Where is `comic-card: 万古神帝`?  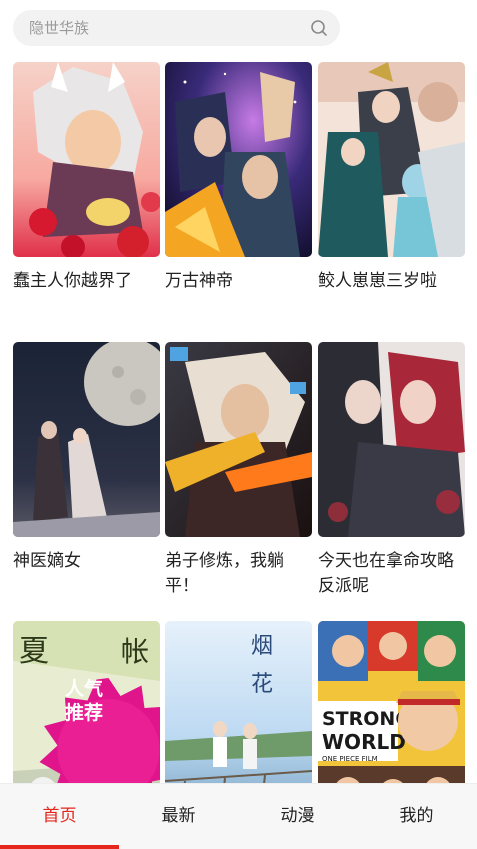 comic-card: 万古神帝 is located at coordinates (238, 178).